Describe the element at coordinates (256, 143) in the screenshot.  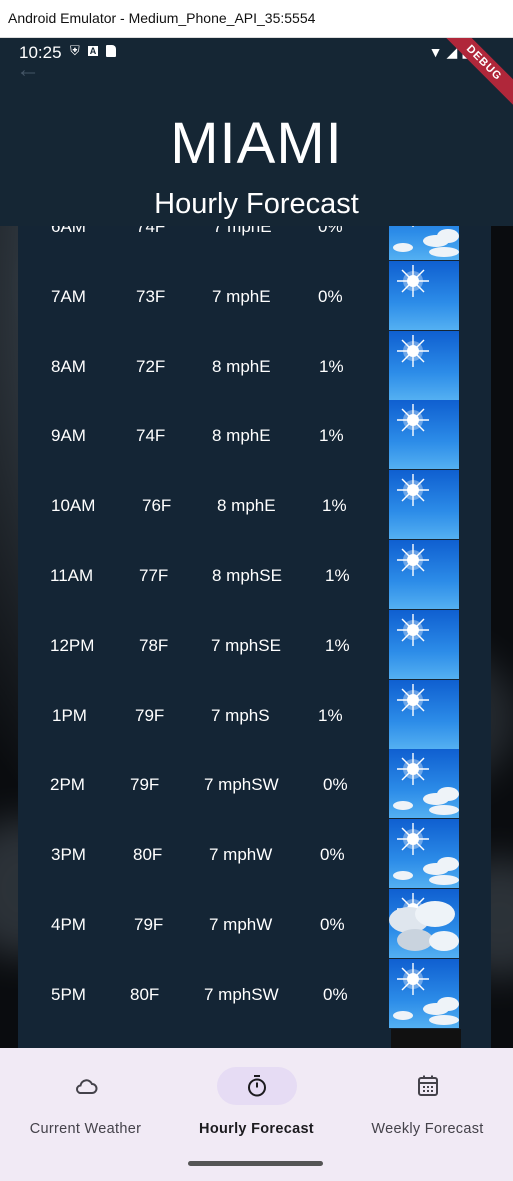
I see `city-name: MIAMI` at that location.